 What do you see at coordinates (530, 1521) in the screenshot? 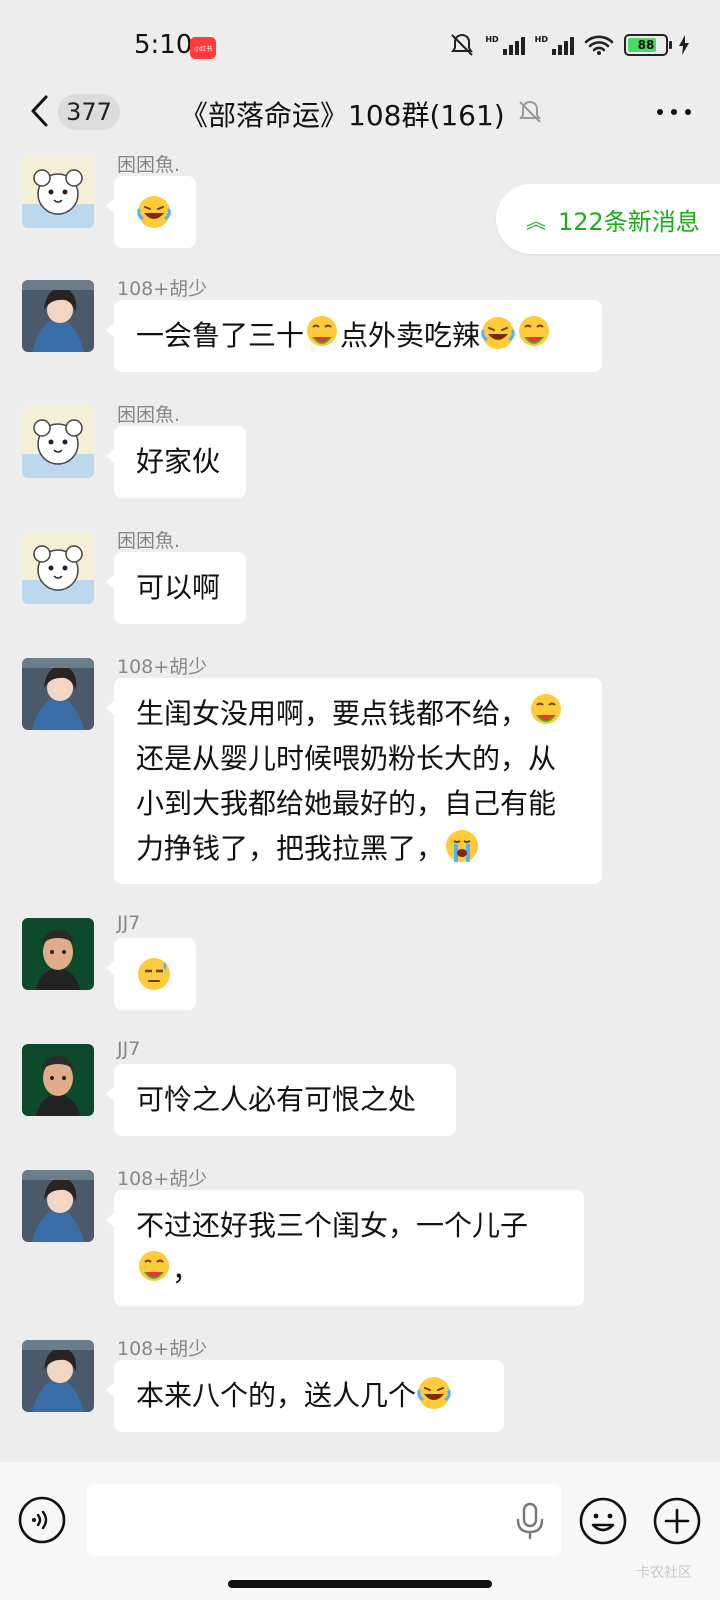
I see `microphone-icon` at bounding box center [530, 1521].